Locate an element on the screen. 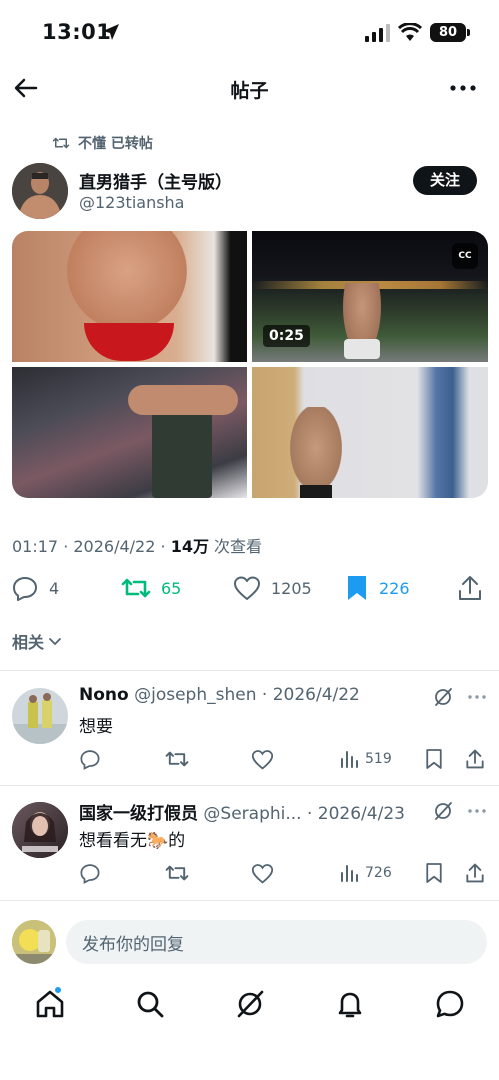  like-button: 1205 is located at coordinates (272, 588).